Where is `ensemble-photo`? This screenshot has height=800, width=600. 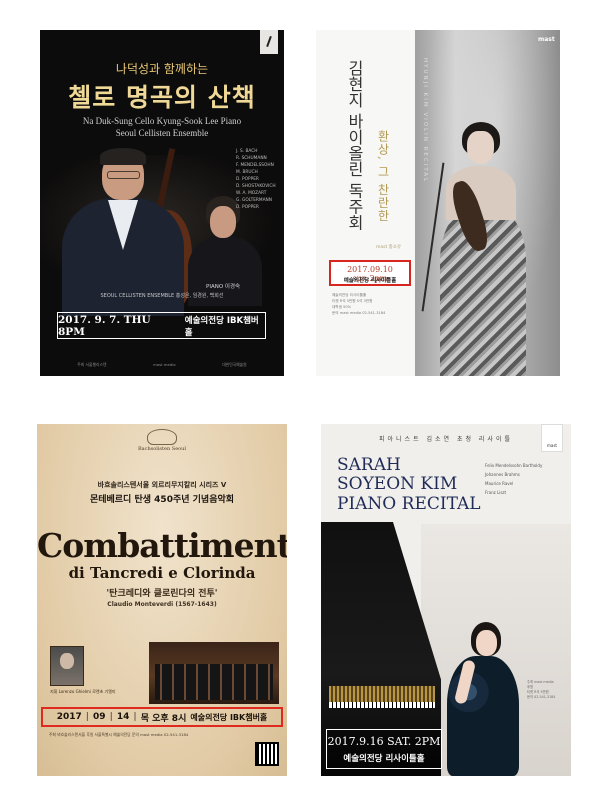 ensemble-photo is located at coordinates (214, 673).